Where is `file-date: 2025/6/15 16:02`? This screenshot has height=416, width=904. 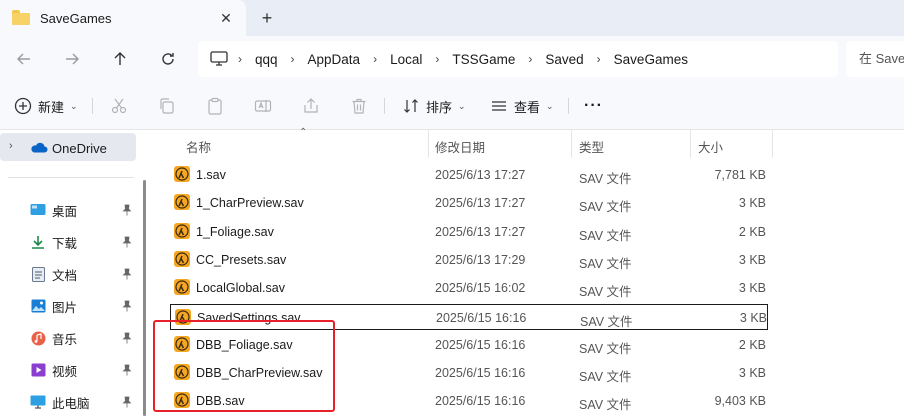 file-date: 2025/6/15 16:02 is located at coordinates (480, 288).